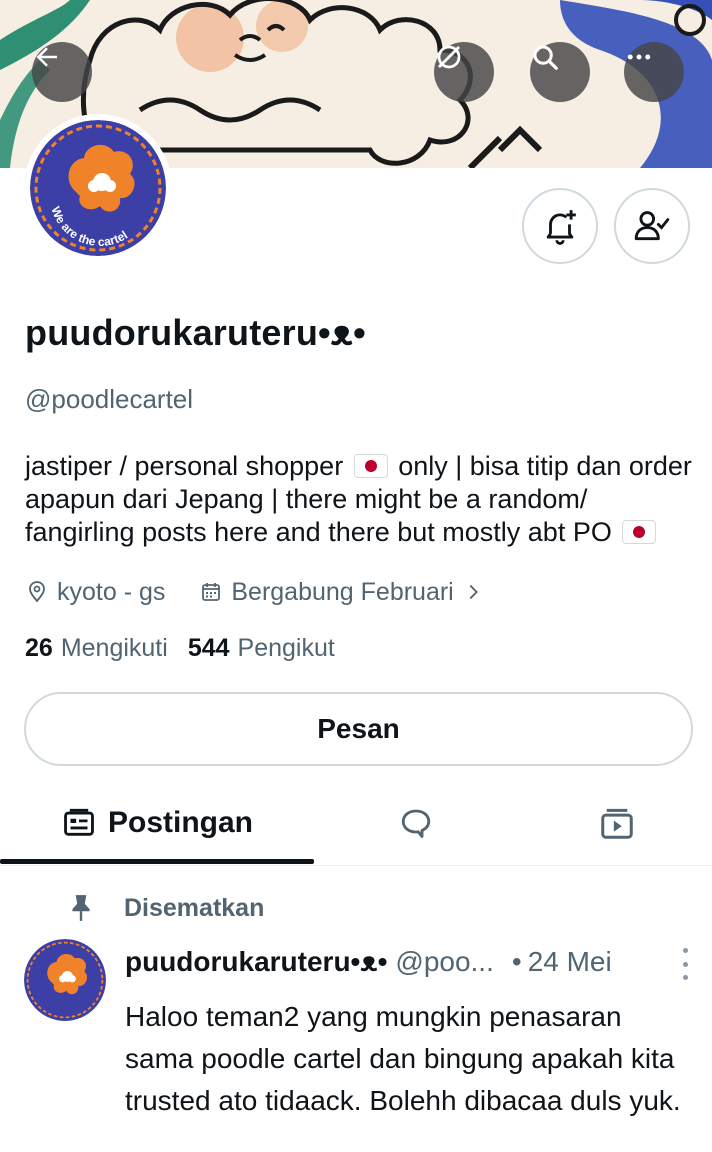 This screenshot has width=712, height=1152. What do you see at coordinates (111, 591) in the screenshot?
I see `location-text: kyoto - gs` at bounding box center [111, 591].